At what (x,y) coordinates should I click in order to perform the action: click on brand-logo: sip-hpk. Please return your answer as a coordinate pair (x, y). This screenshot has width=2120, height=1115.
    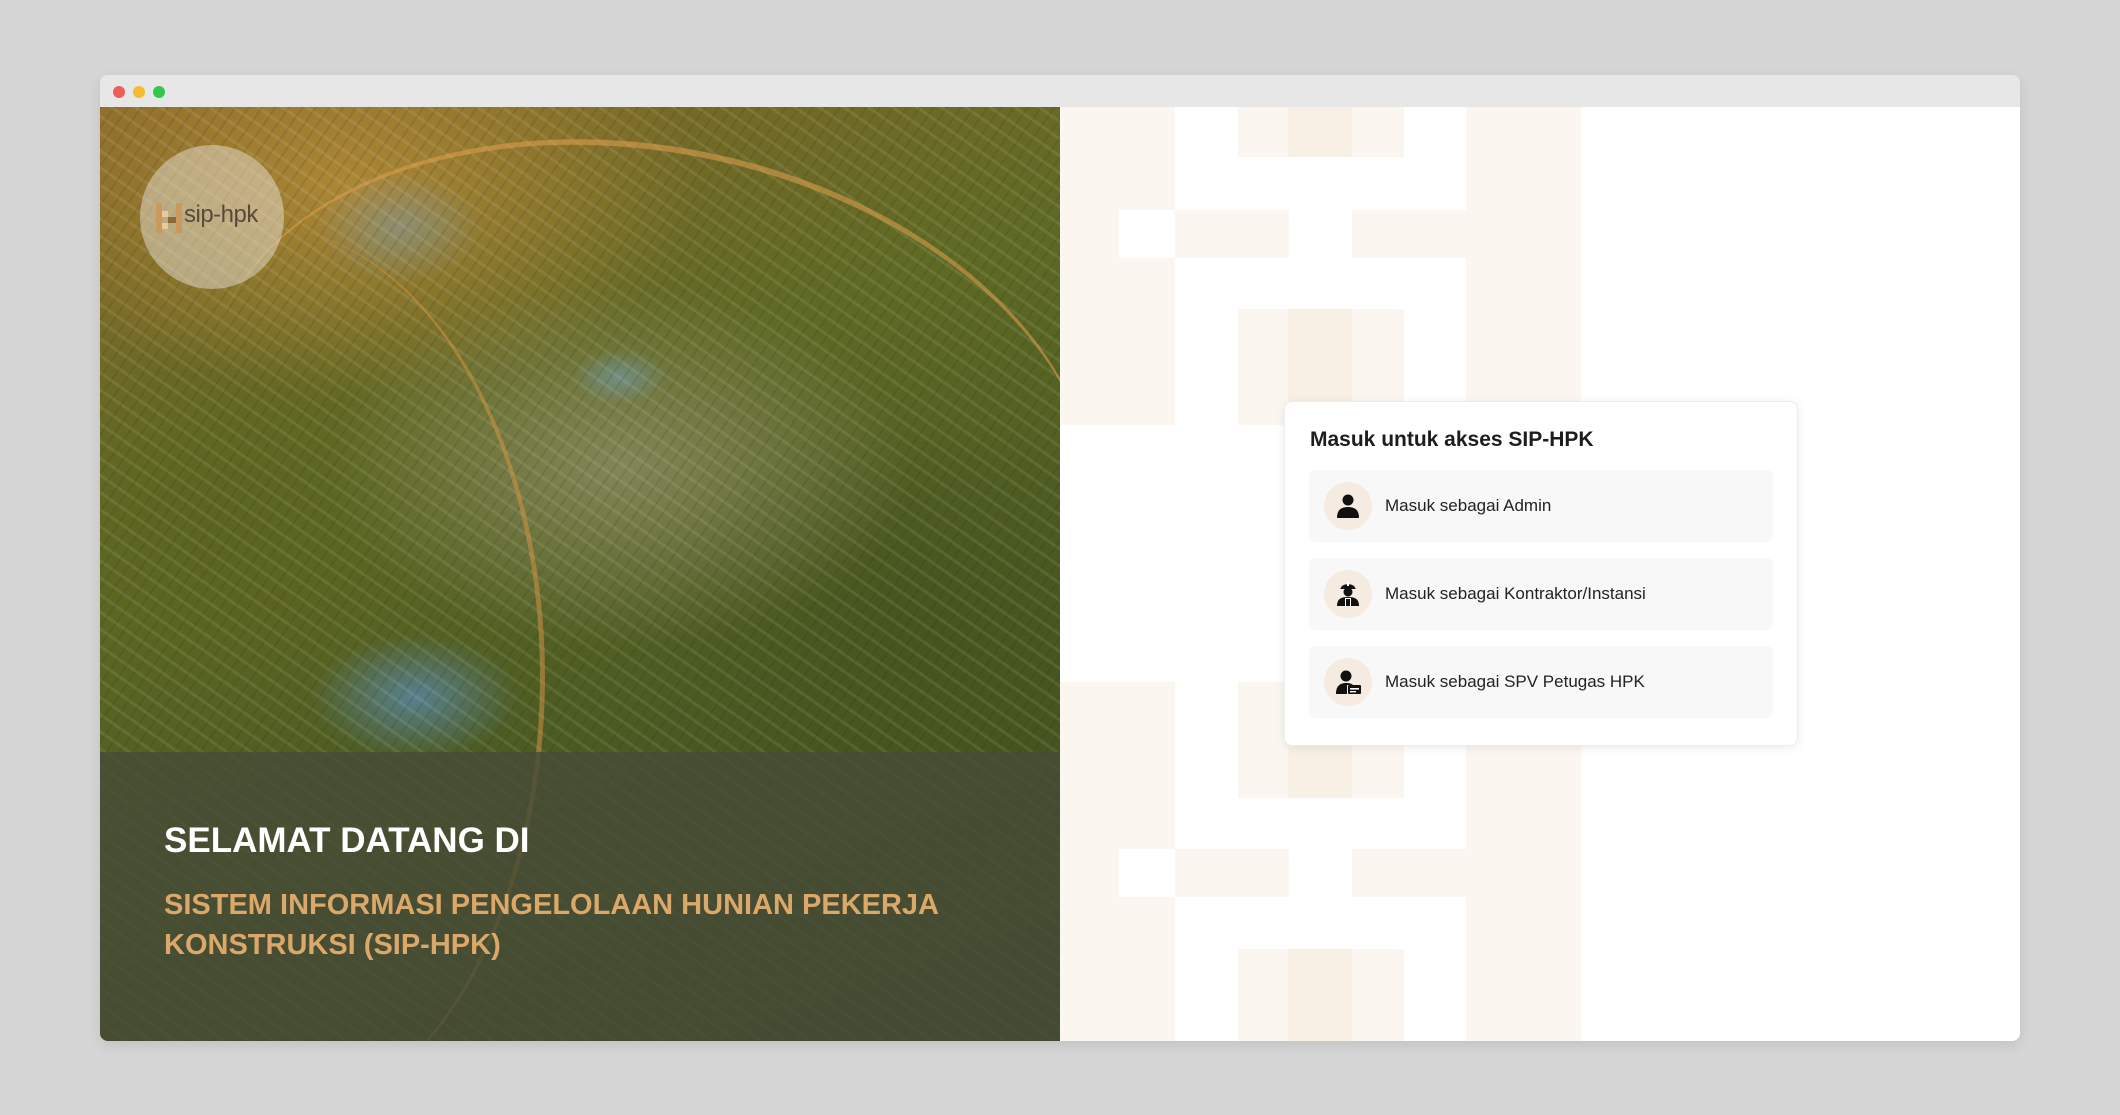
    Looking at the image, I should click on (212, 217).